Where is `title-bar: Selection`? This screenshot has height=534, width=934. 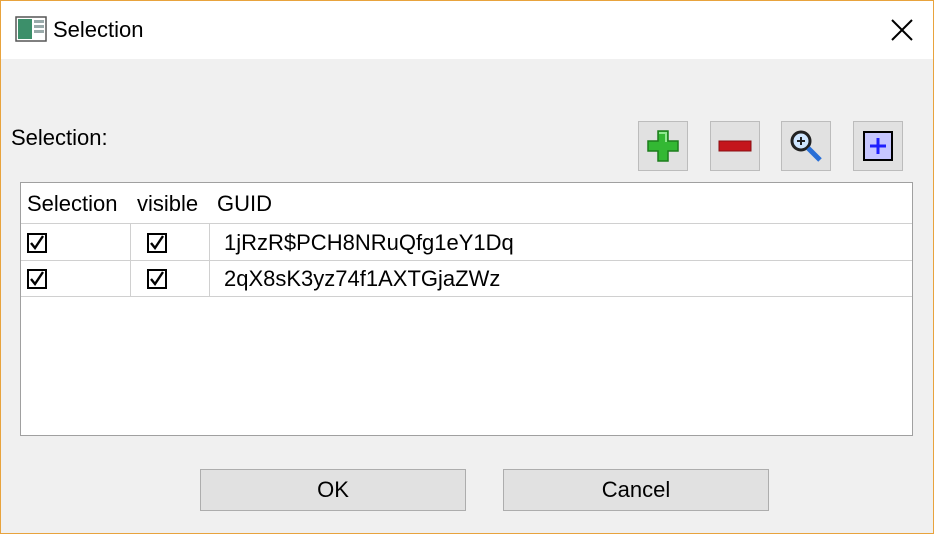
title-bar: Selection is located at coordinates (467, 30).